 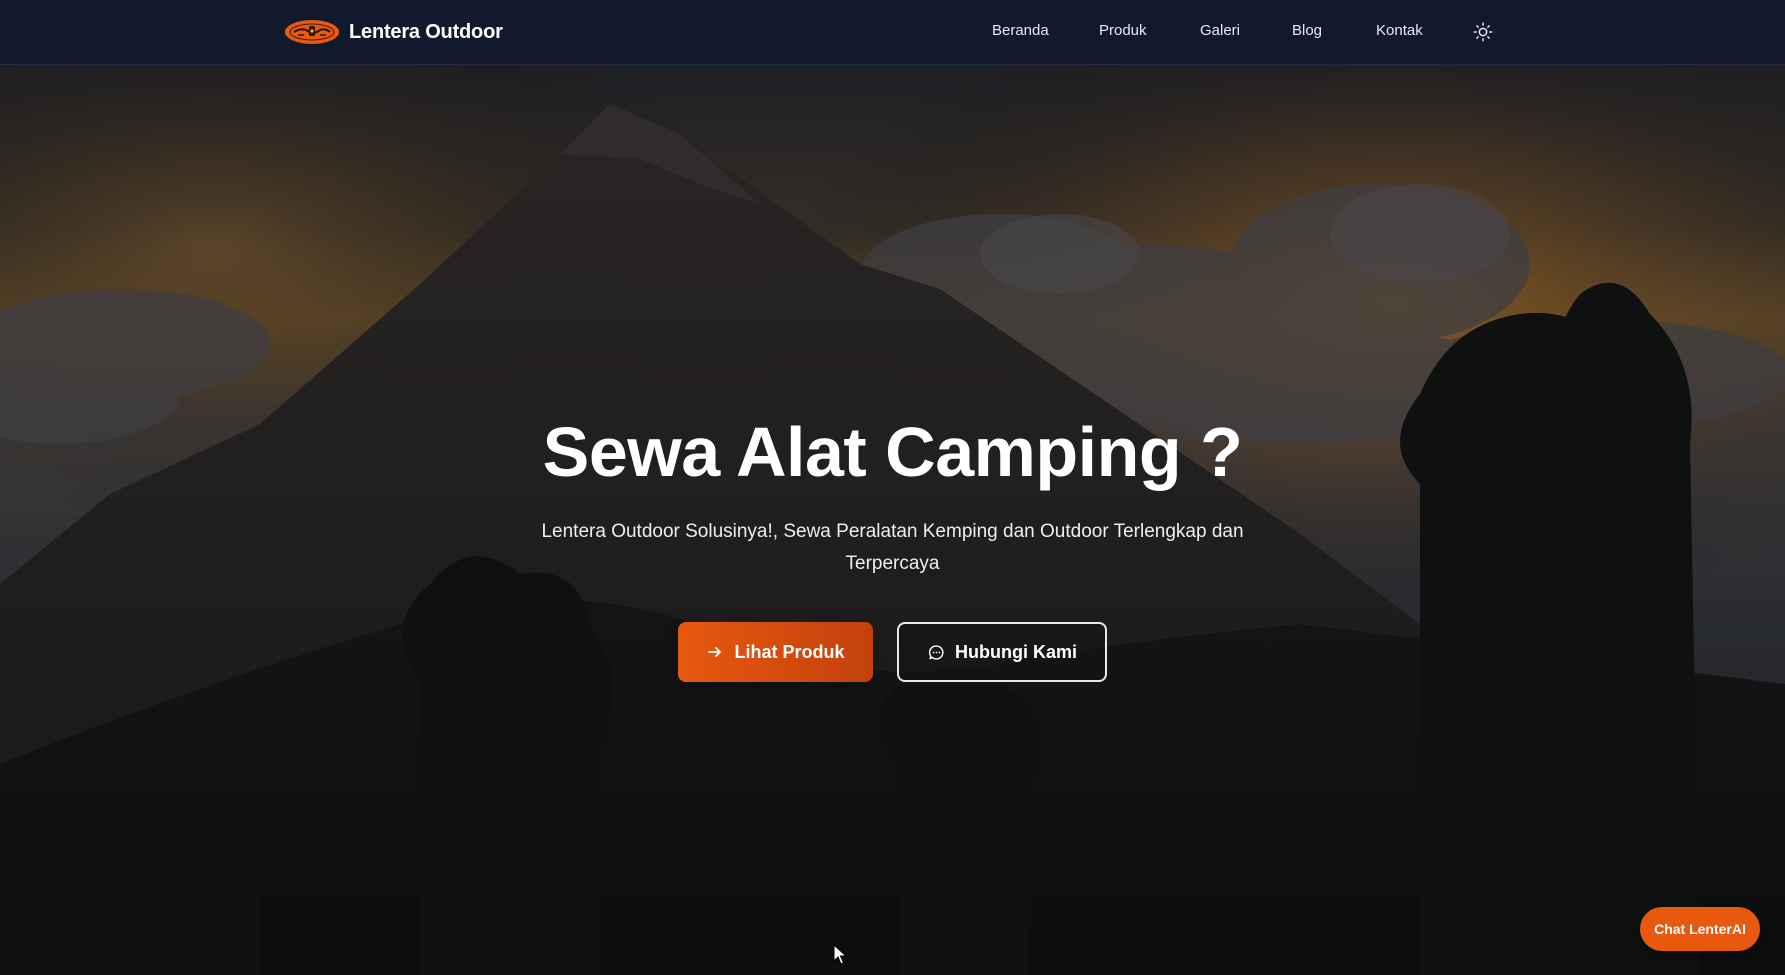 I want to click on nav-item-blog: Blog, so click(x=1307, y=30).